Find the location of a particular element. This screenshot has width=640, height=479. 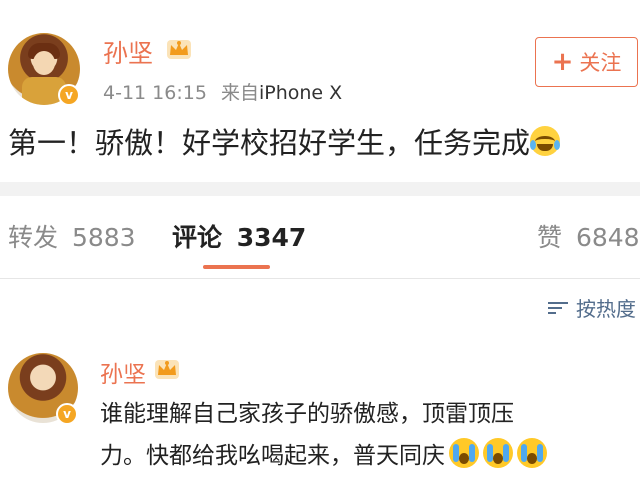

laugh-cry-emoji-icon is located at coordinates (545, 141).